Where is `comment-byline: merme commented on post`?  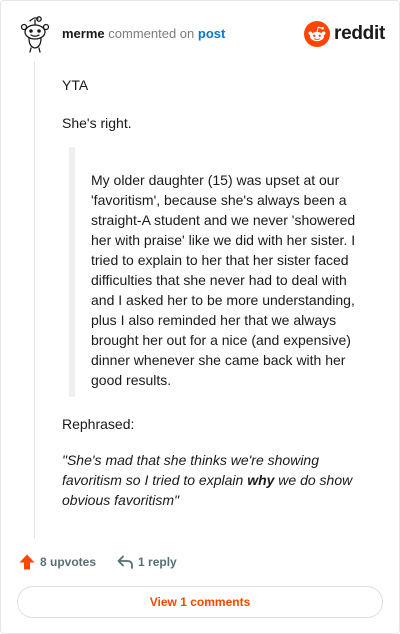 comment-byline: merme commented on post is located at coordinates (143, 34).